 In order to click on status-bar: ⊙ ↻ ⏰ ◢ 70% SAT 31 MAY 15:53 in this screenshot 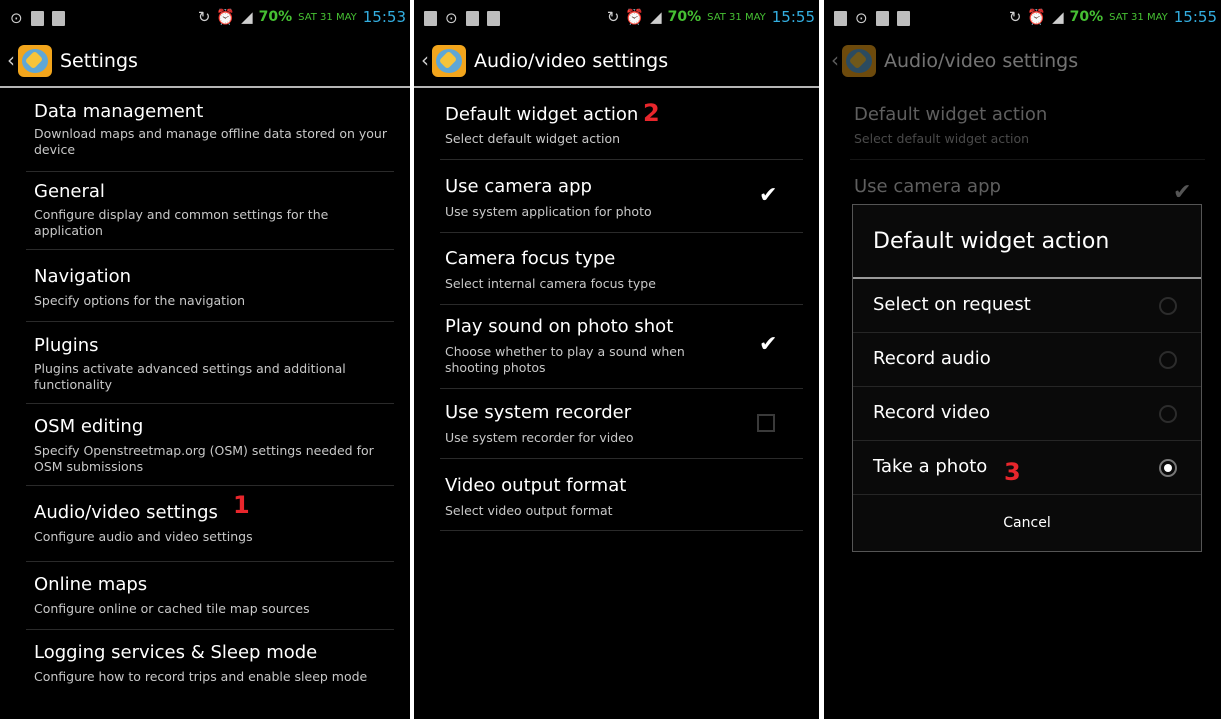, I will do `click(205, 18)`.